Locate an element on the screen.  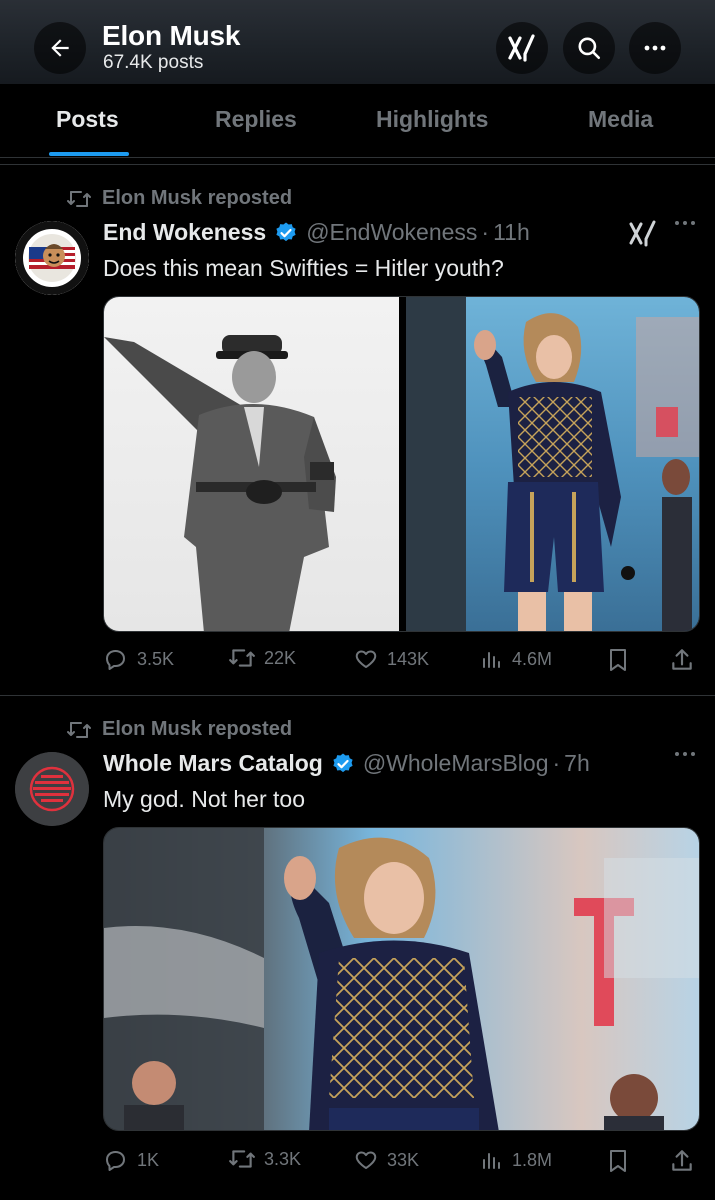
post-time: 11h is located at coordinates (511, 232).